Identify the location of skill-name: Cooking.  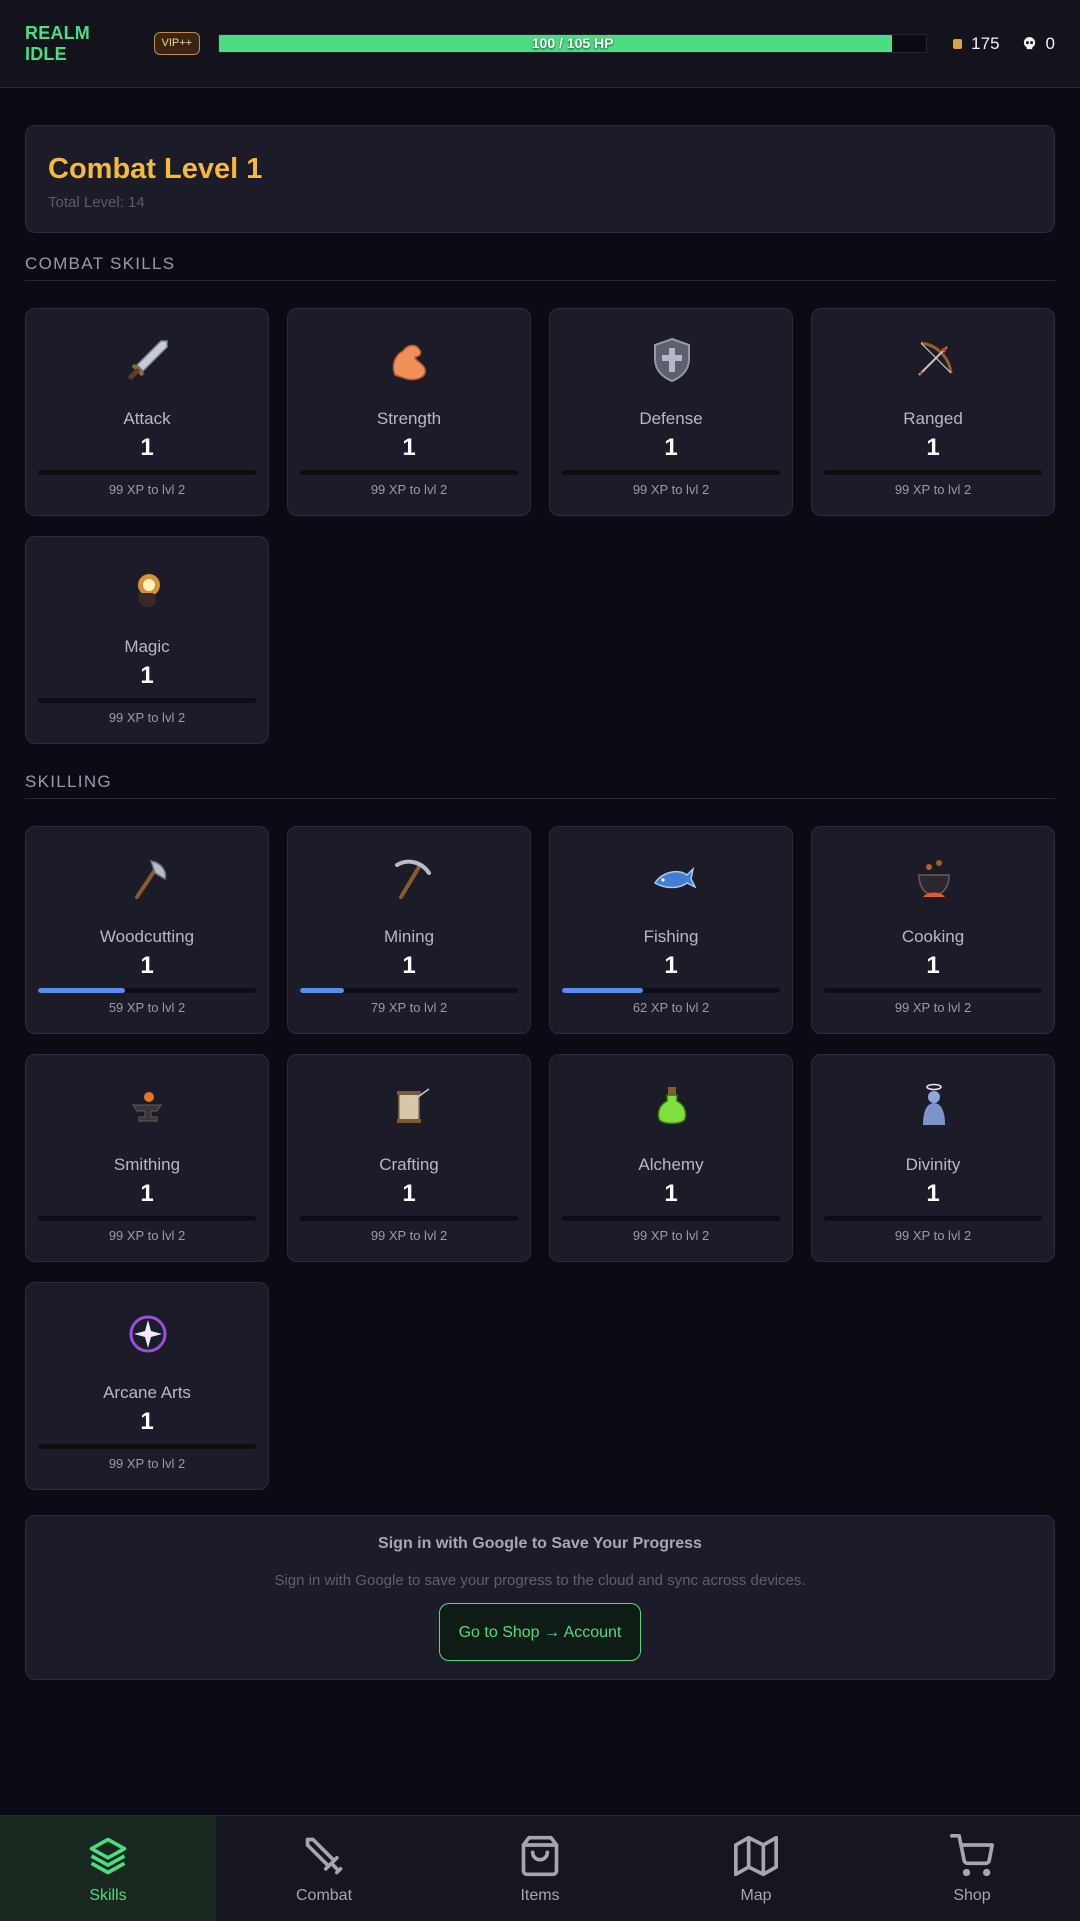
(933, 936).